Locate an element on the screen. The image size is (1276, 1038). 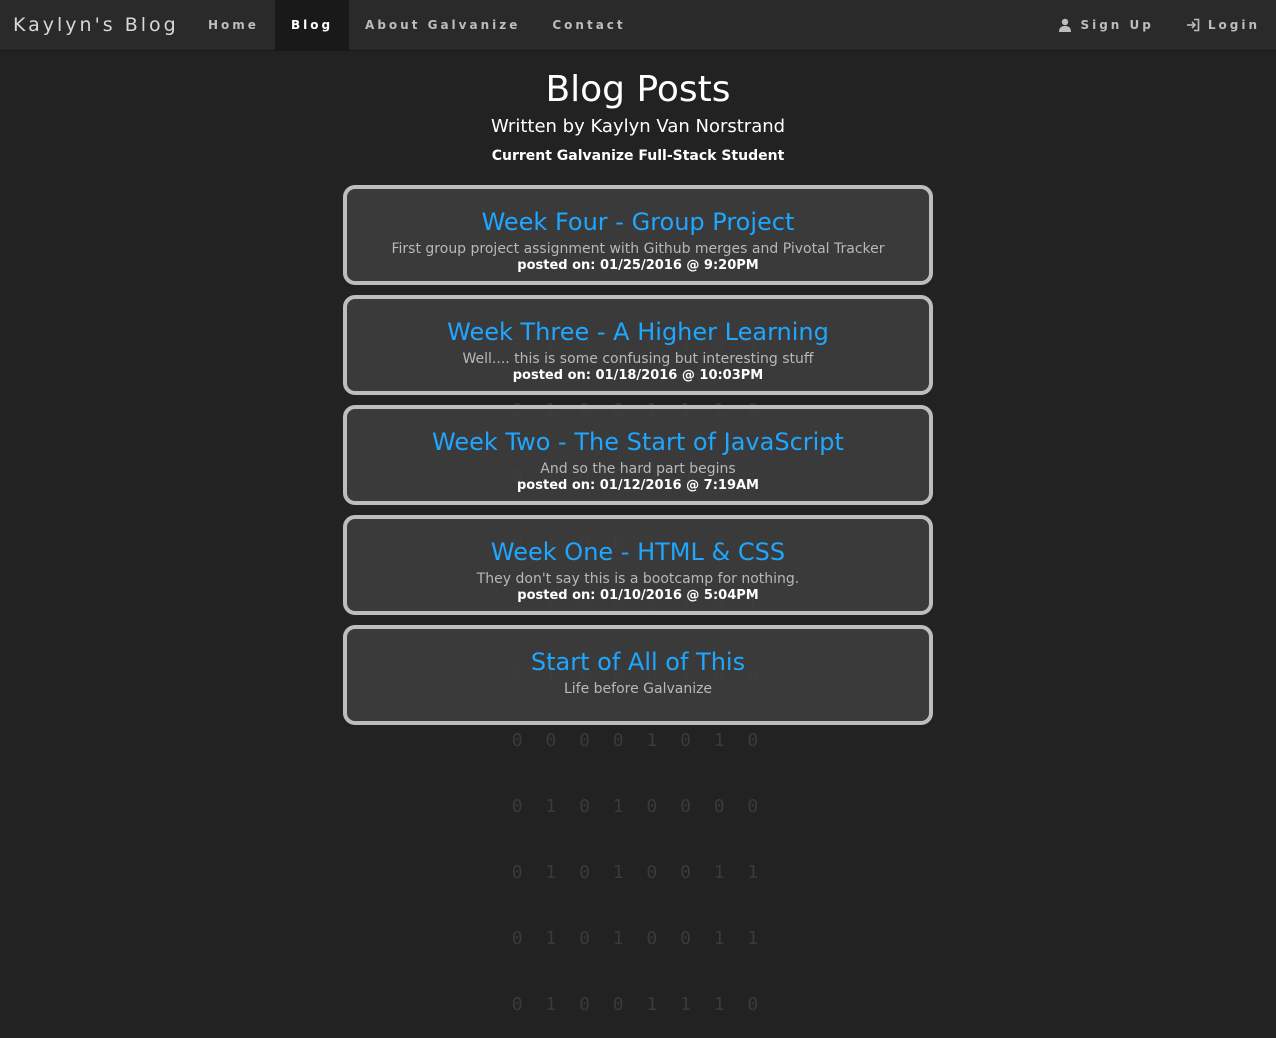
post-title-link: Week Three - A Higher Learning is located at coordinates (638, 332).